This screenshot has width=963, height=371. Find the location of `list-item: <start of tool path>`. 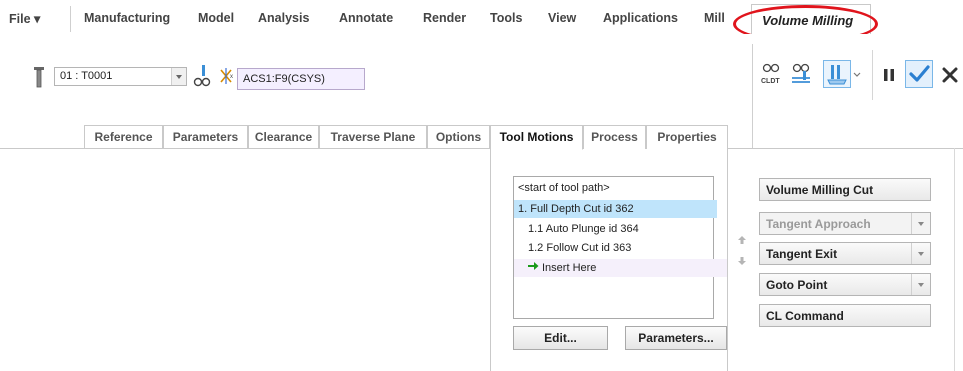

list-item: <start of tool path> is located at coordinates (615, 188).